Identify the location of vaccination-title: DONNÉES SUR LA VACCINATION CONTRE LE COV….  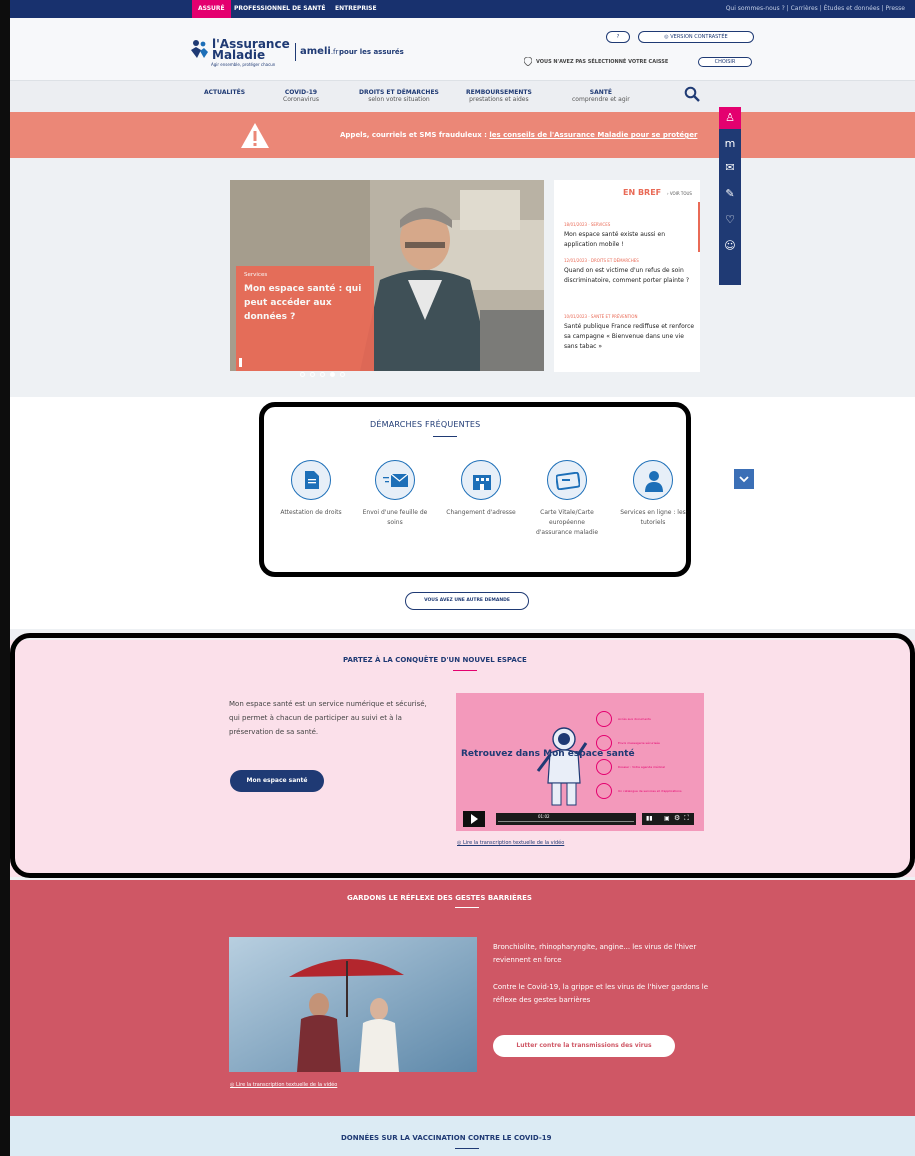
(446, 1138).